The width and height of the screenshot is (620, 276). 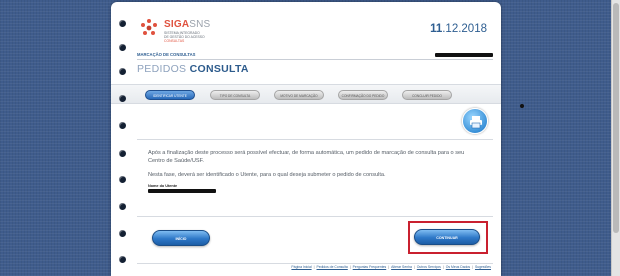 I want to click on current-date: 11.12.2018, so click(x=458, y=29).